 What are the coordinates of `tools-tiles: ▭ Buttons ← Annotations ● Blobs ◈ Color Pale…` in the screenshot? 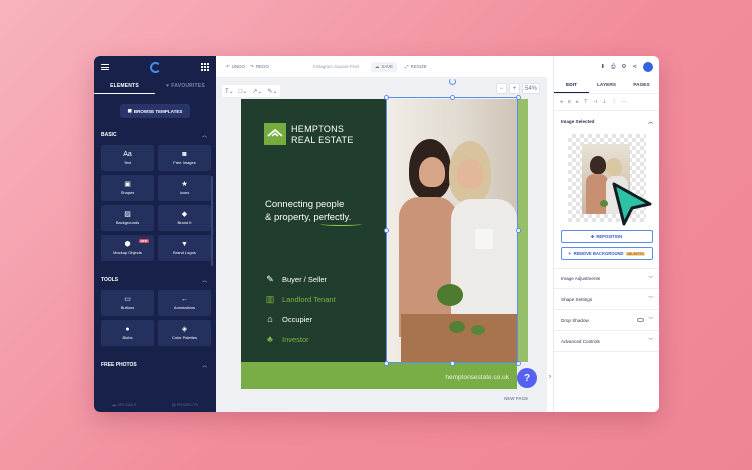 It's located at (155, 315).